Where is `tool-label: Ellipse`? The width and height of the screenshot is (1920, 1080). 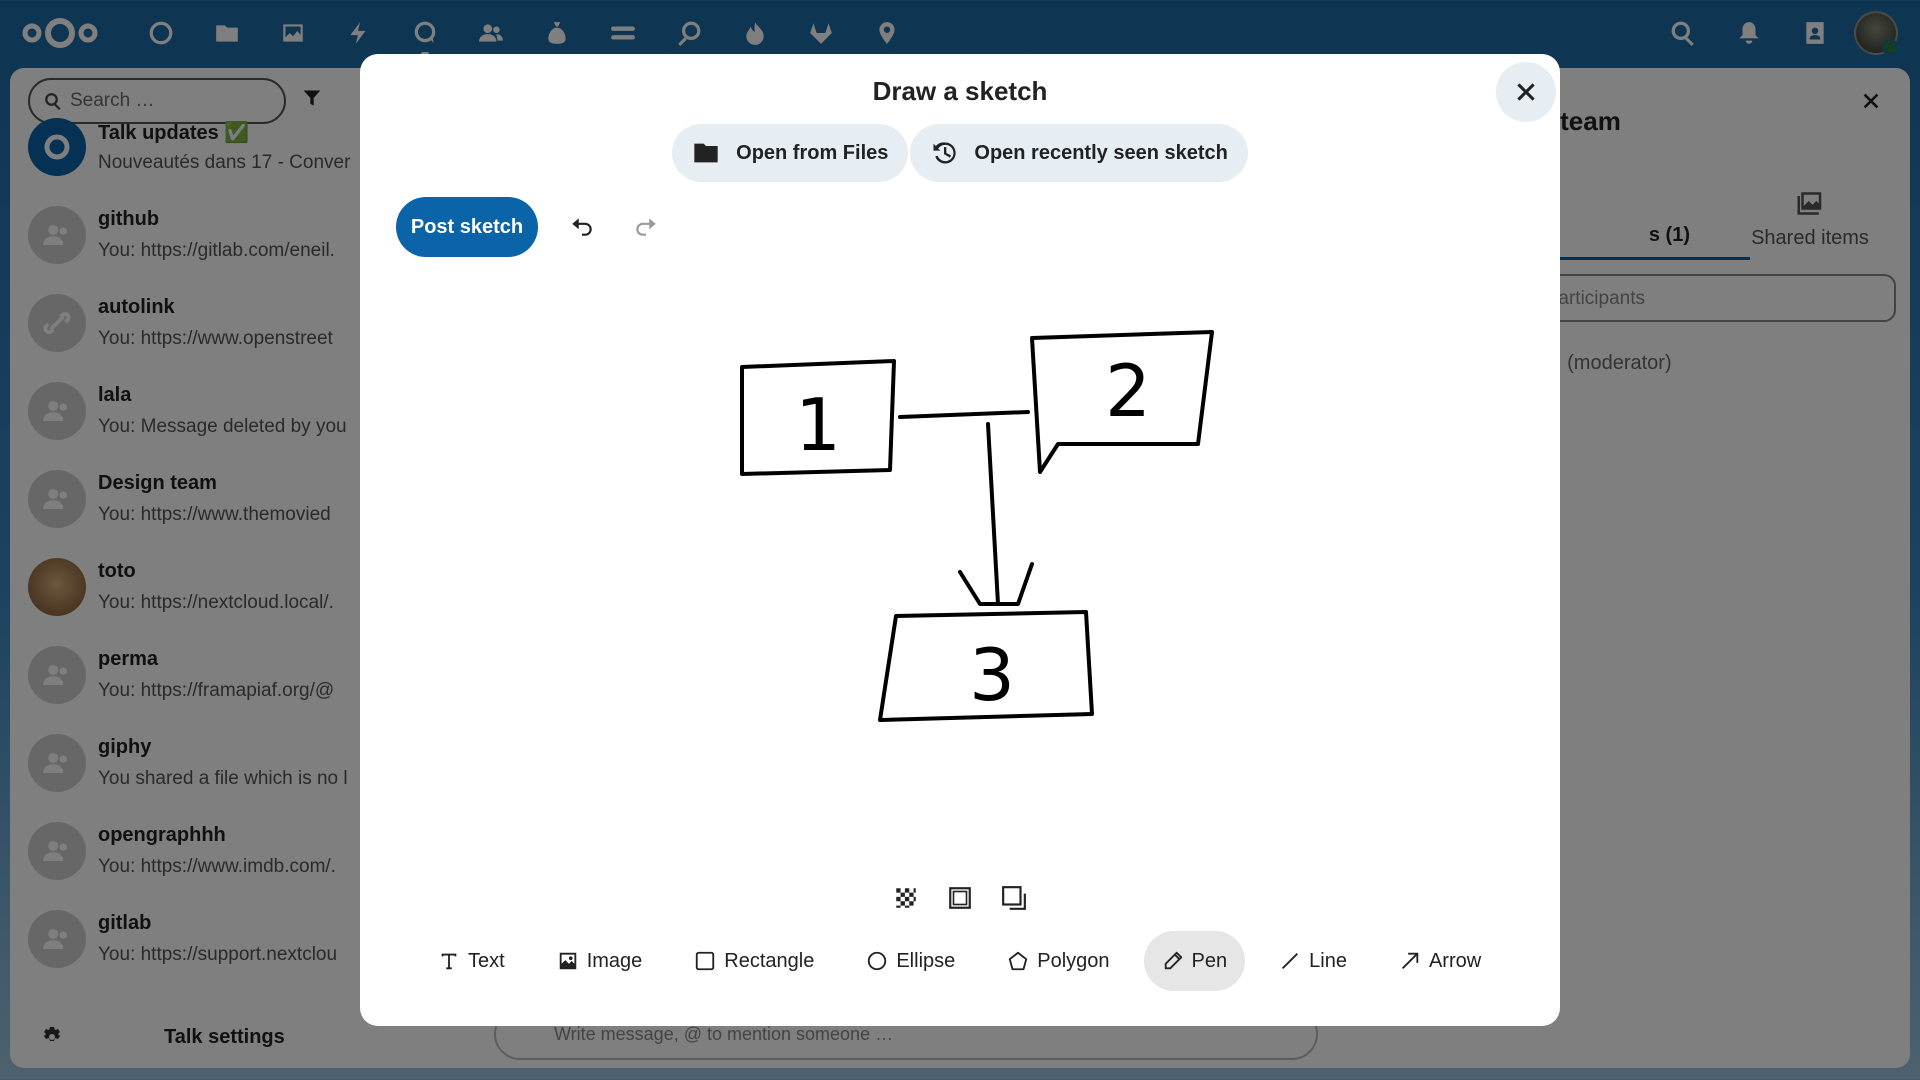
tool-label: Ellipse is located at coordinates (926, 960).